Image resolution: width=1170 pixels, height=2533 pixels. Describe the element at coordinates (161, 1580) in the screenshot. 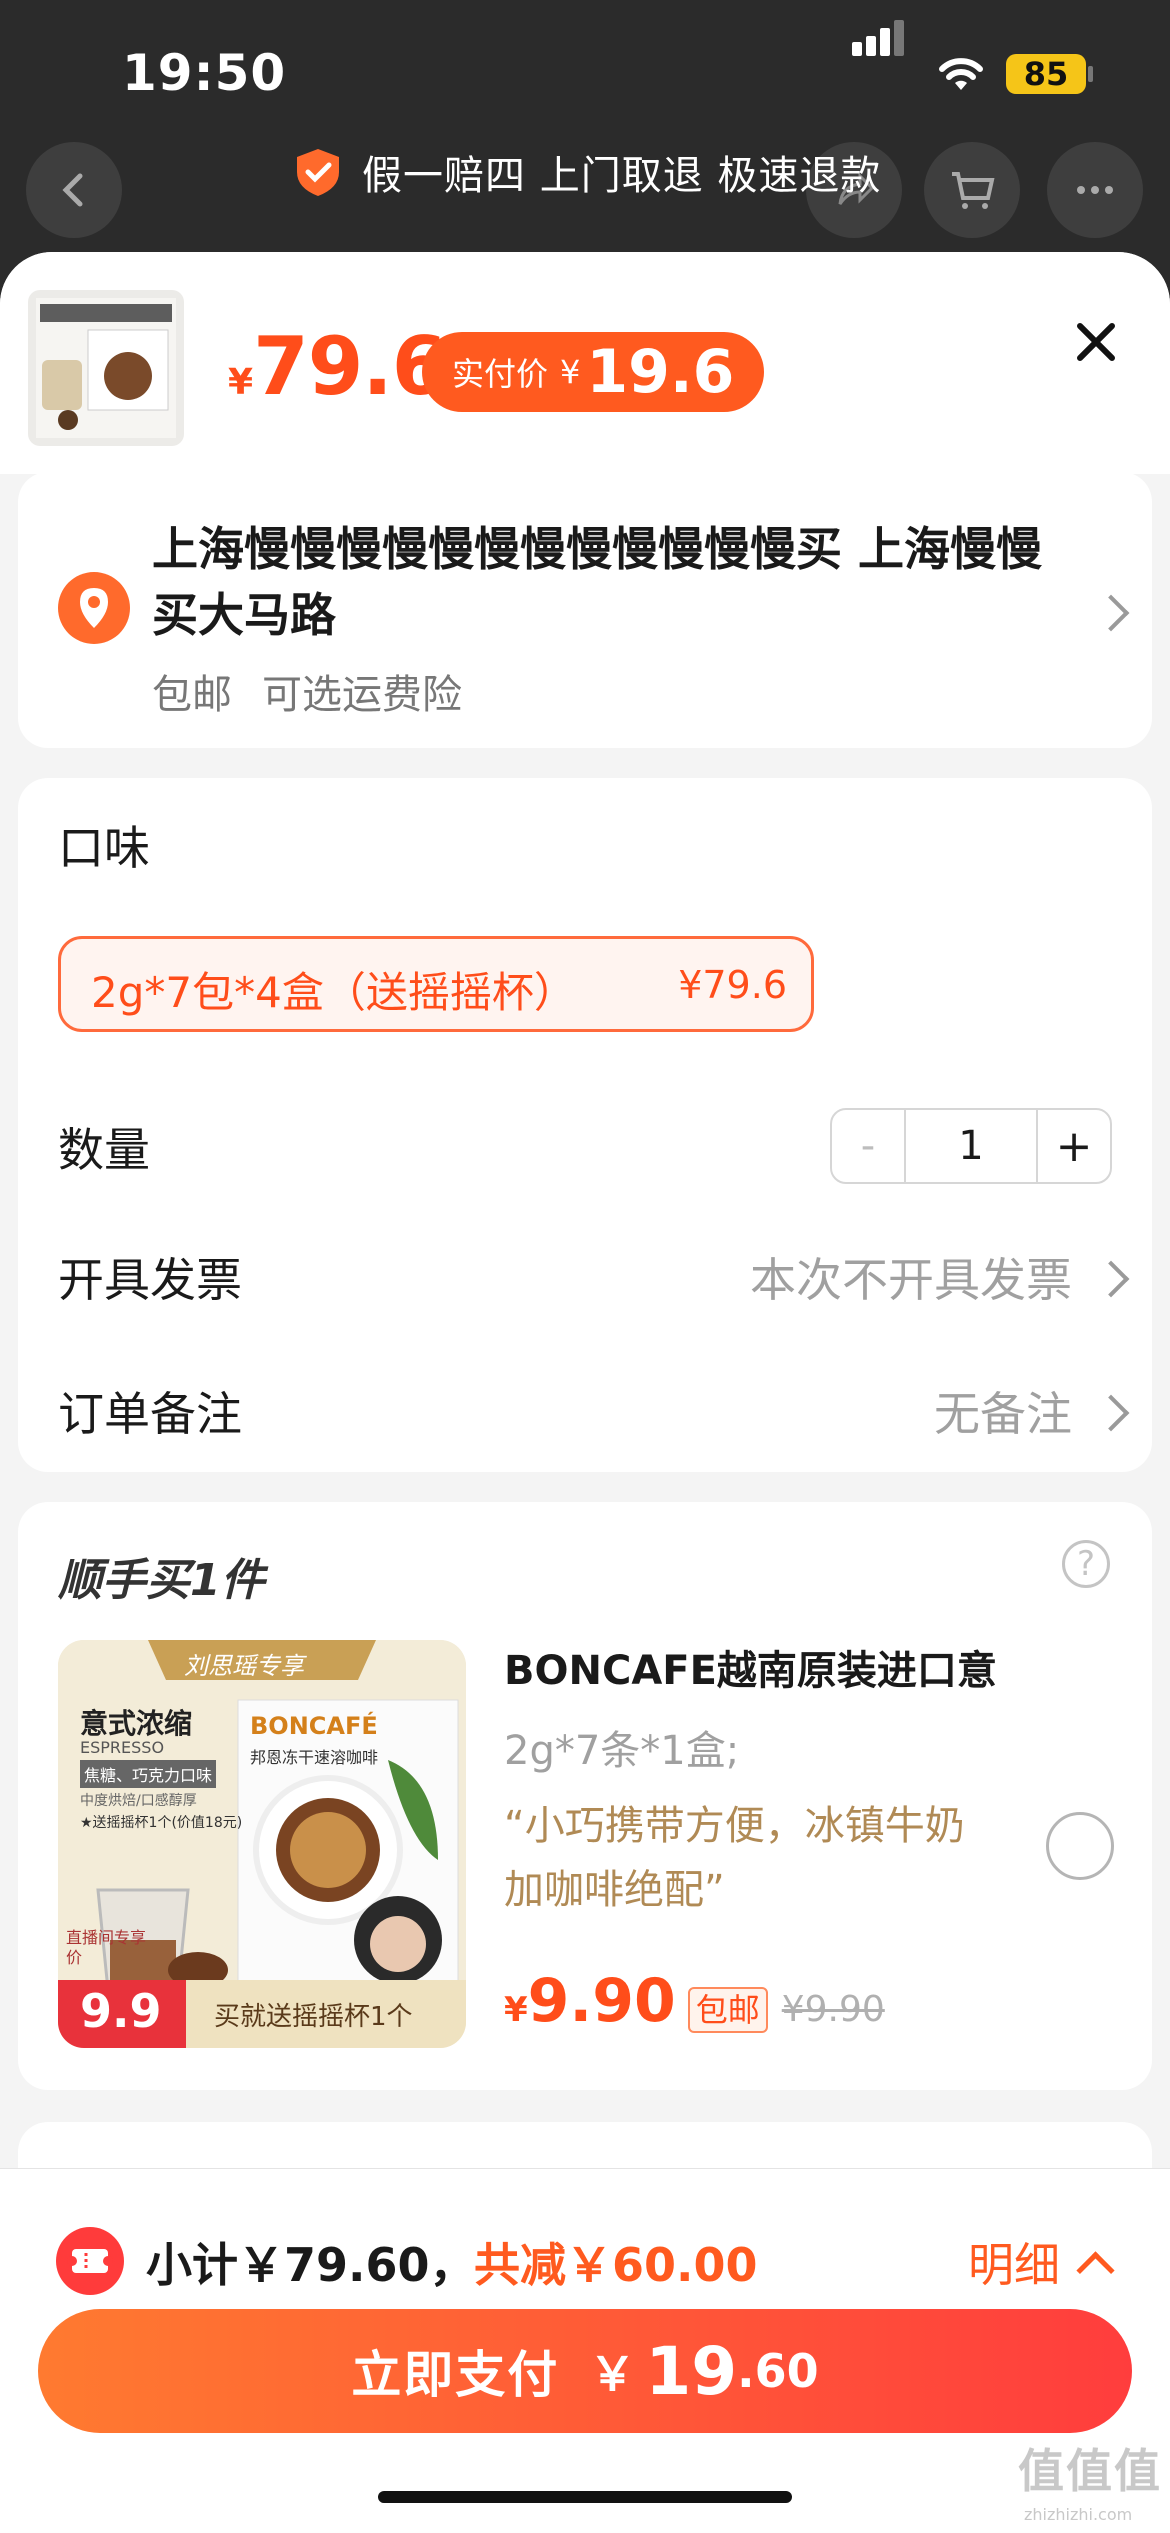

I see `addon-title: 顺手买1件` at that location.